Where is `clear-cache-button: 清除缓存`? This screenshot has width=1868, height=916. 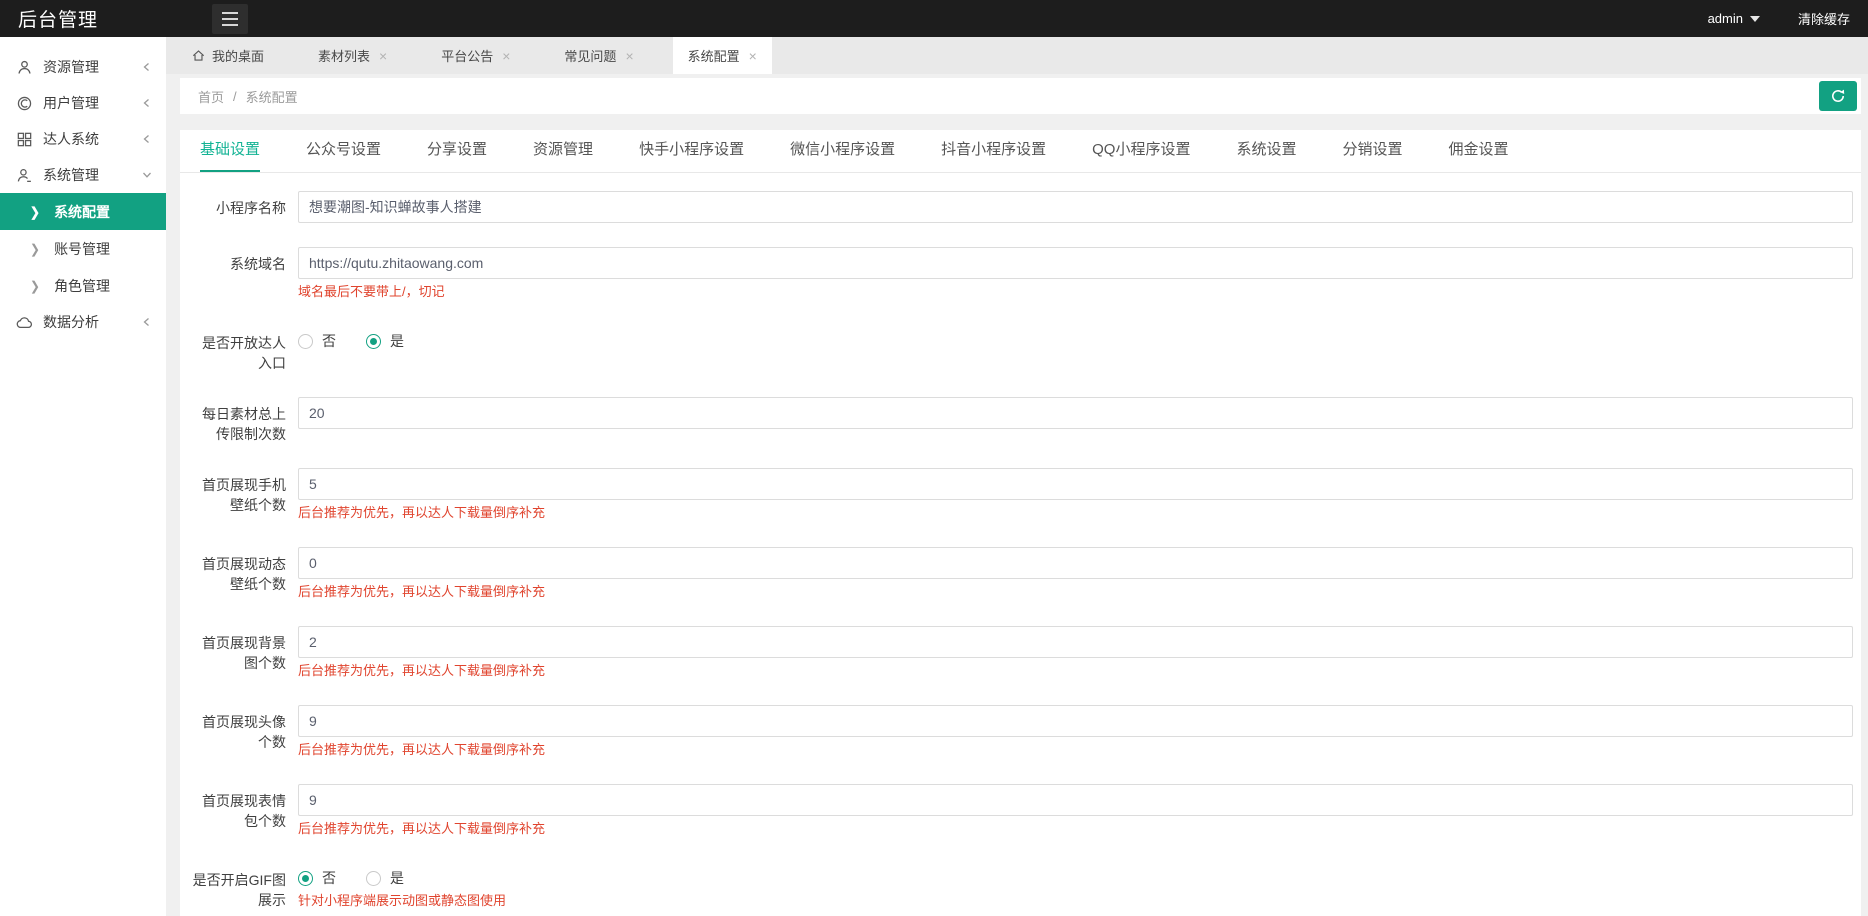
clear-cache-button: 清除缓存 is located at coordinates (1824, 18).